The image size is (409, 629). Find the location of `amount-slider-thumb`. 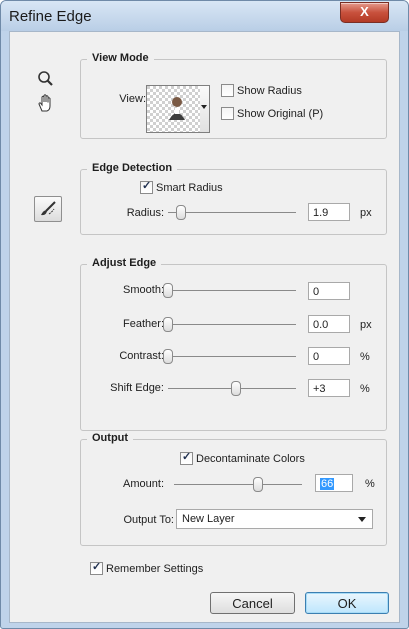

amount-slider-thumb is located at coordinates (258, 484).